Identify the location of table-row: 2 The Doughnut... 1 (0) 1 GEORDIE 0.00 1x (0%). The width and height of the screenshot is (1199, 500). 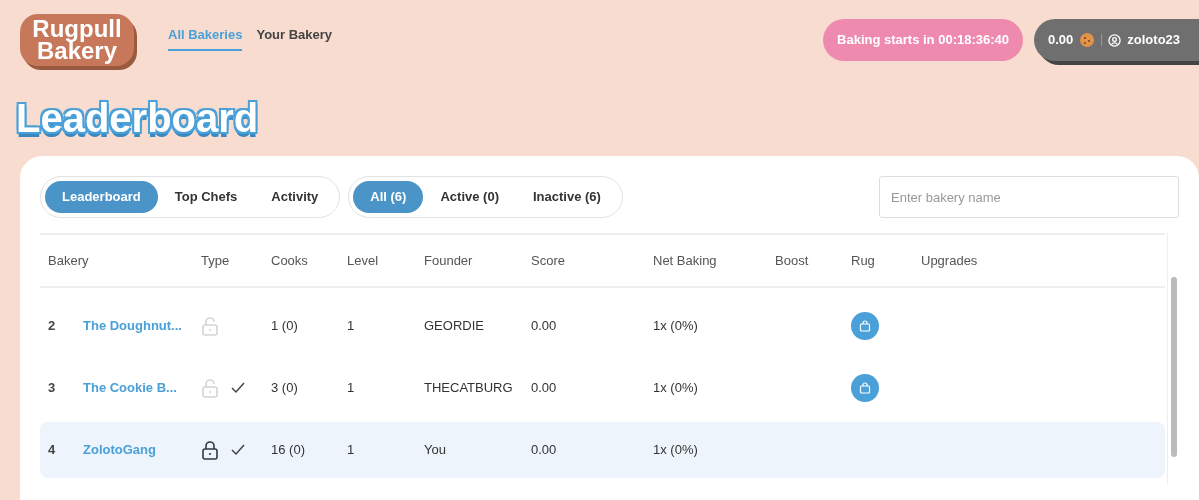
(602, 326).